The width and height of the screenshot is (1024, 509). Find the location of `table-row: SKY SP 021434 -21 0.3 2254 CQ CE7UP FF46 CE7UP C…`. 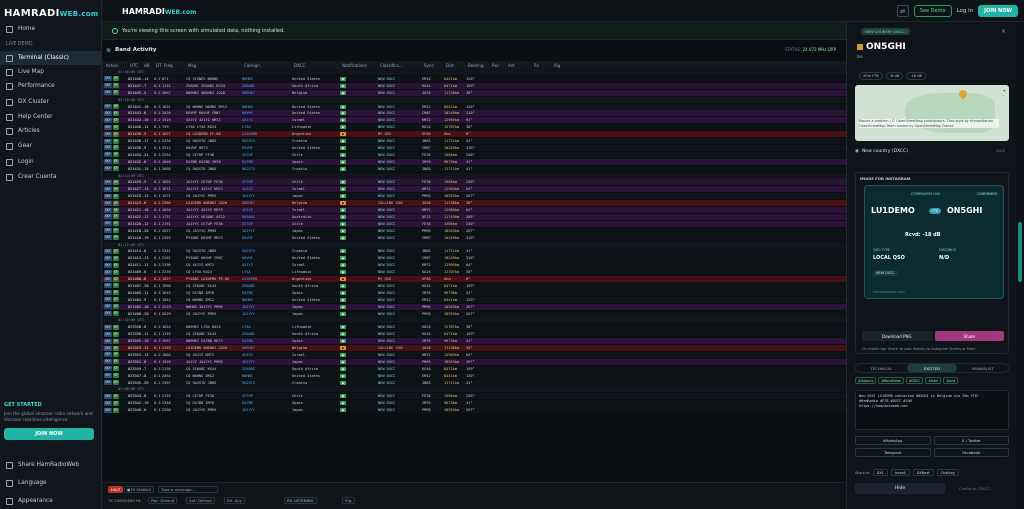

table-row: SKY SP 021434 -21 0.3 2254 CQ CE7UP FF46 CE7UP C… is located at coordinates (474, 154).